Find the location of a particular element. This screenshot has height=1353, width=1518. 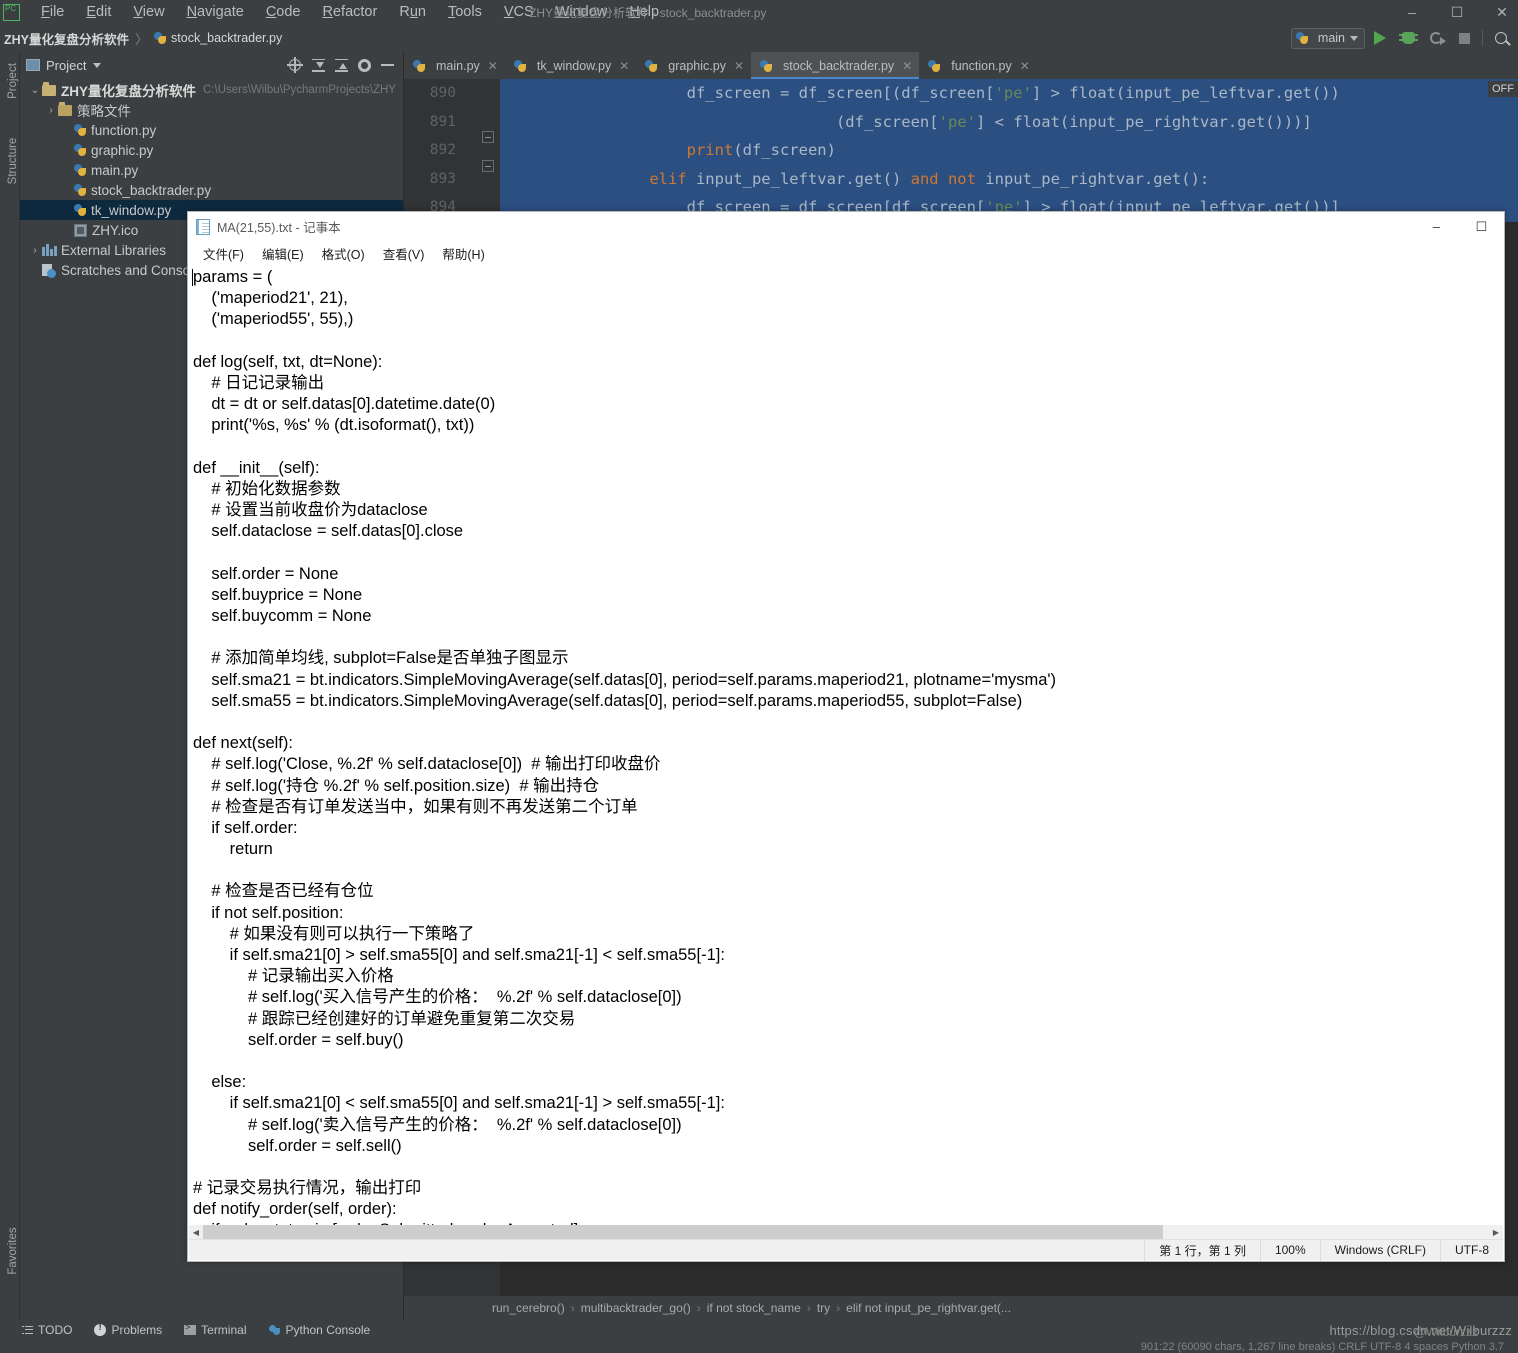

notepad-menu-编辑e: 编辑(E) is located at coordinates (283, 253).